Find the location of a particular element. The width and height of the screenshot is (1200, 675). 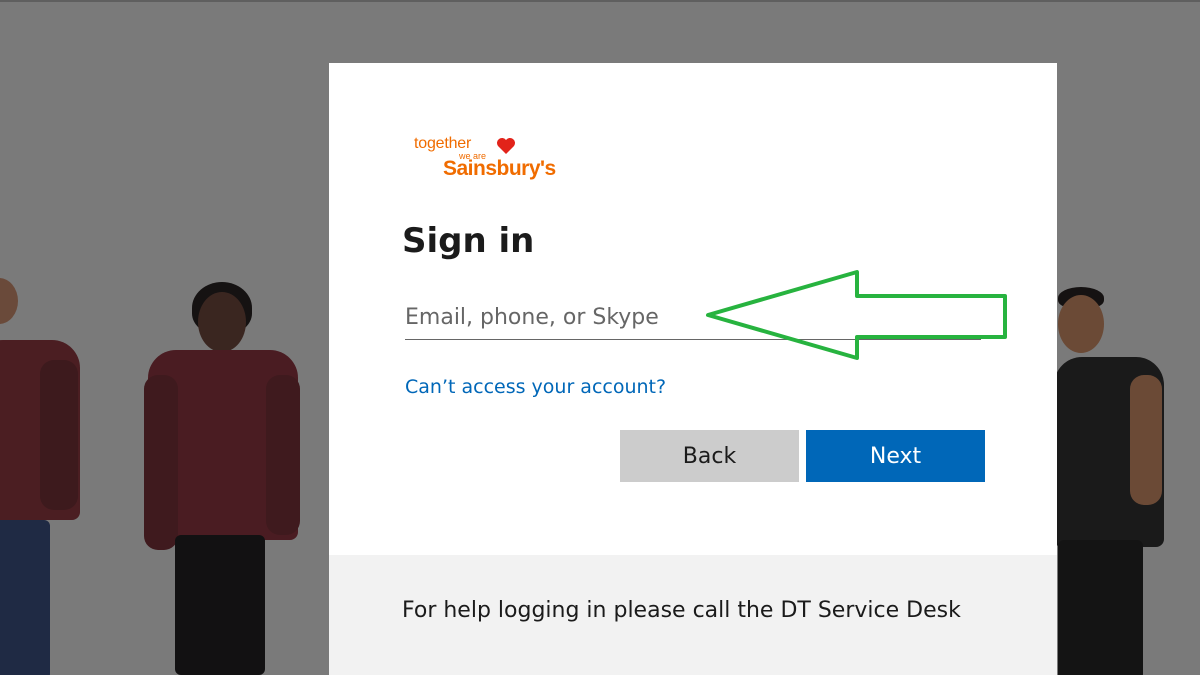

arrow-annotation is located at coordinates (856, 315).